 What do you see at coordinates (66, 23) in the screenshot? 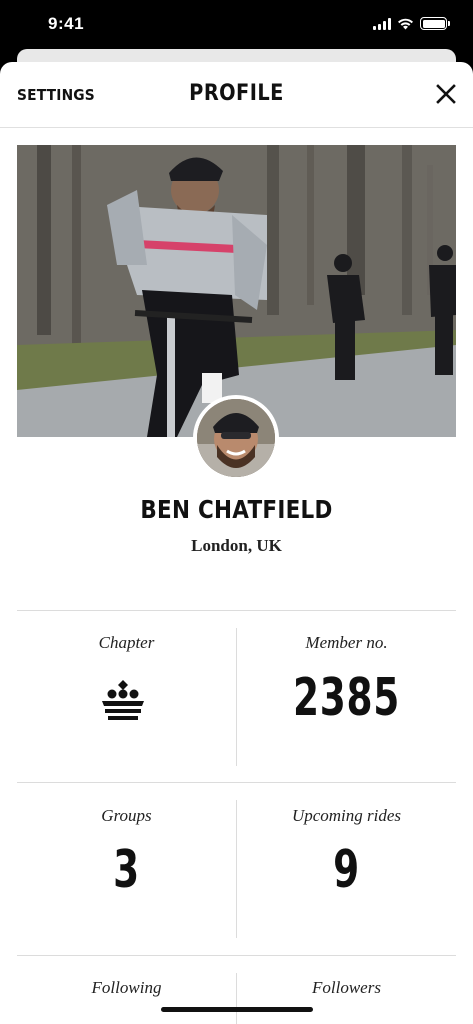
I see `status-time: 9:41` at bounding box center [66, 23].